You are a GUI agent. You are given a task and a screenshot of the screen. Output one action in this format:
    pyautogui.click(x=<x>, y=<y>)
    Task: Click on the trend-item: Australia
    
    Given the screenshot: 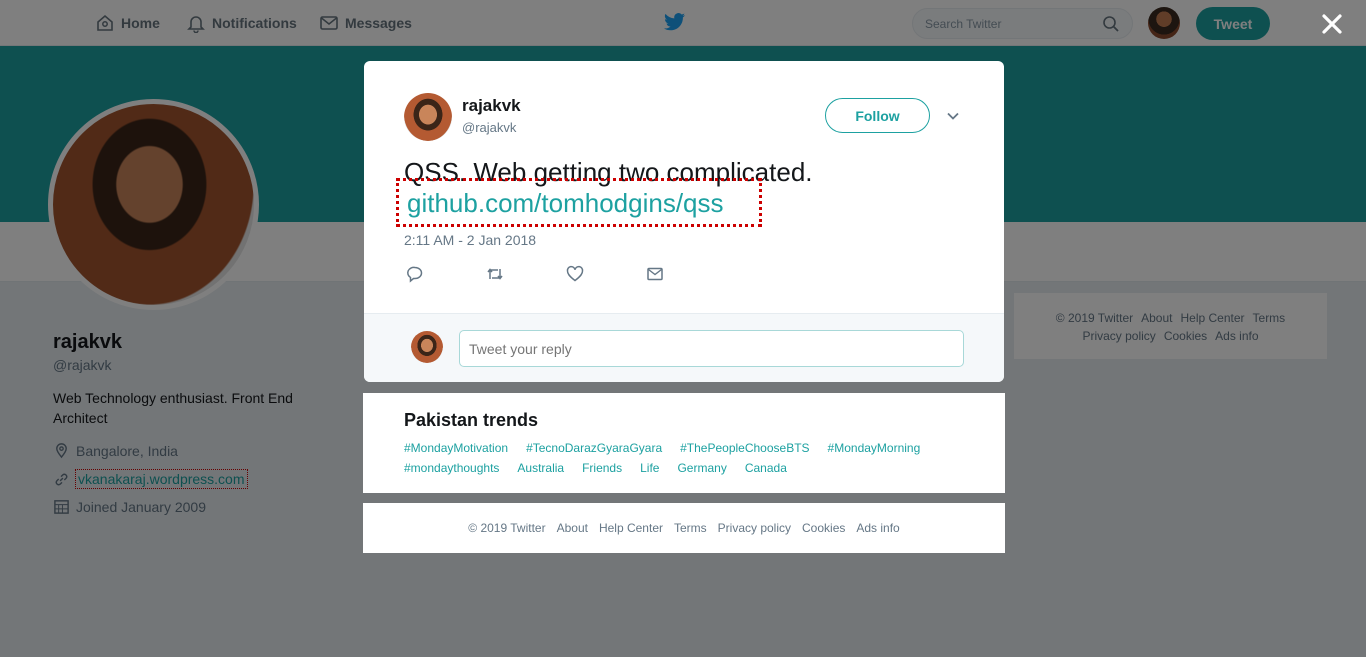 What is the action you would take?
    pyautogui.click(x=540, y=468)
    